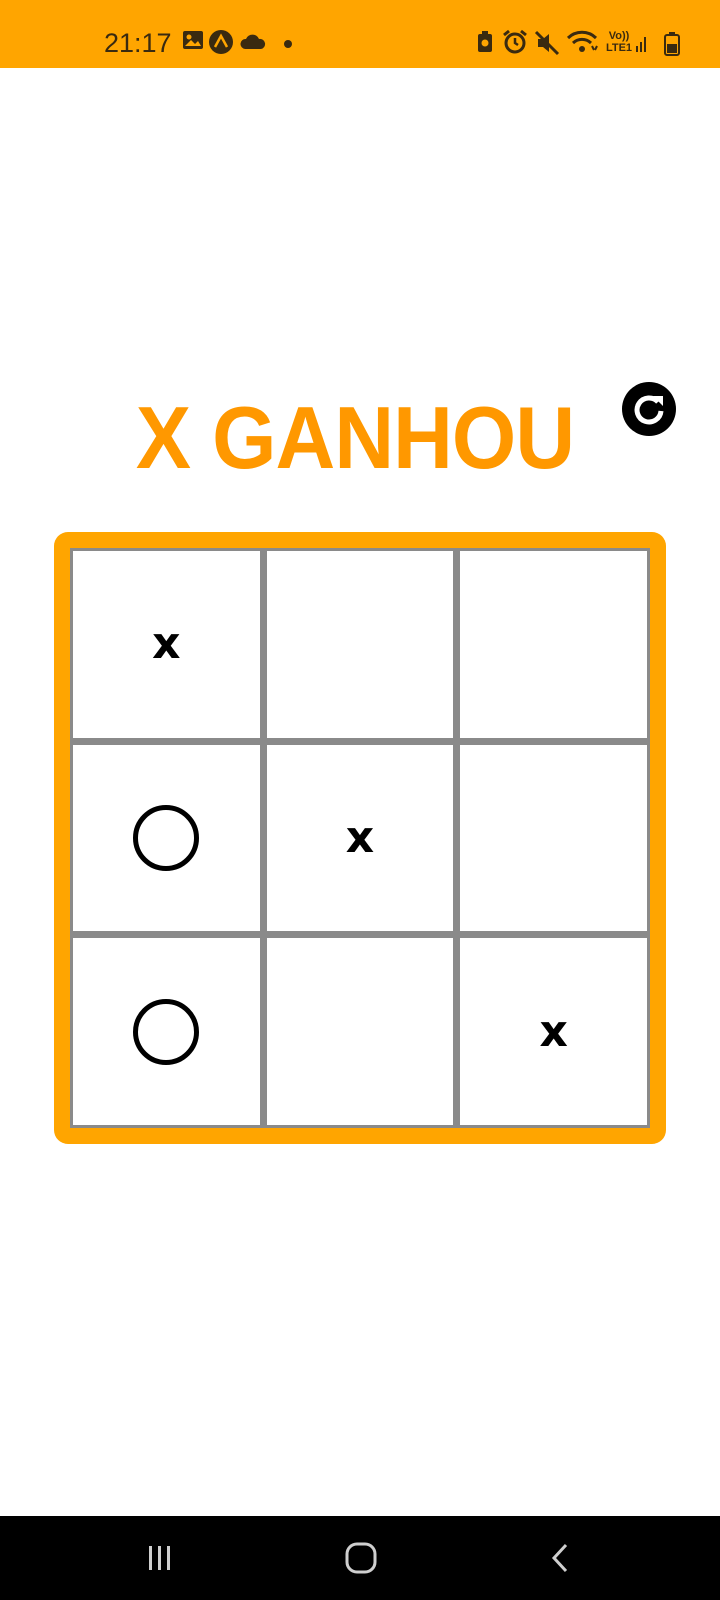  What do you see at coordinates (485, 42) in the screenshot?
I see `battery-saver-icon` at bounding box center [485, 42].